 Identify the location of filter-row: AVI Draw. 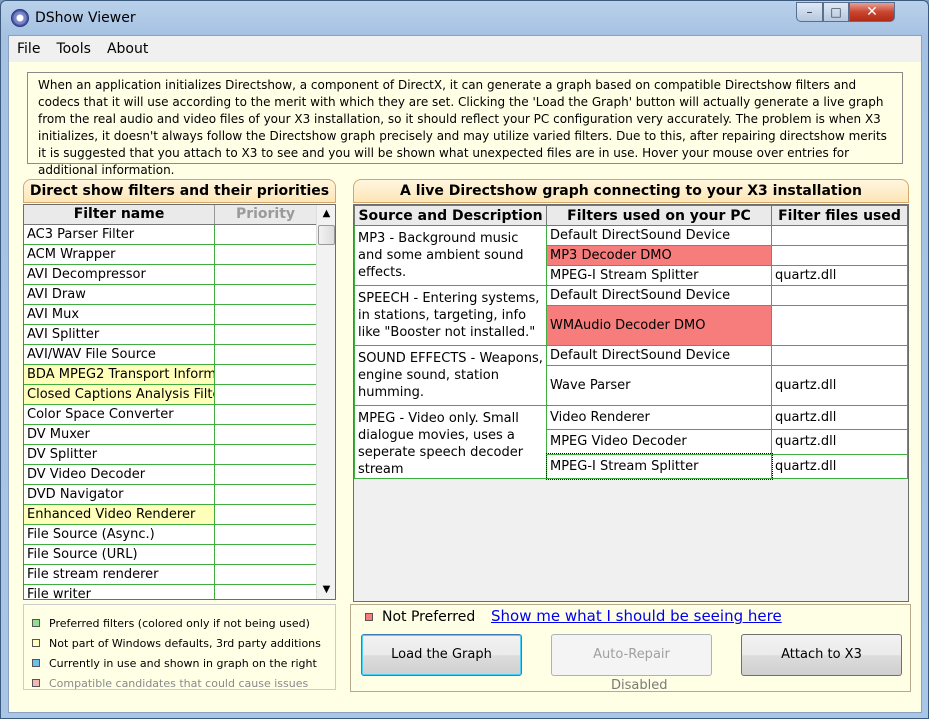
(170, 295).